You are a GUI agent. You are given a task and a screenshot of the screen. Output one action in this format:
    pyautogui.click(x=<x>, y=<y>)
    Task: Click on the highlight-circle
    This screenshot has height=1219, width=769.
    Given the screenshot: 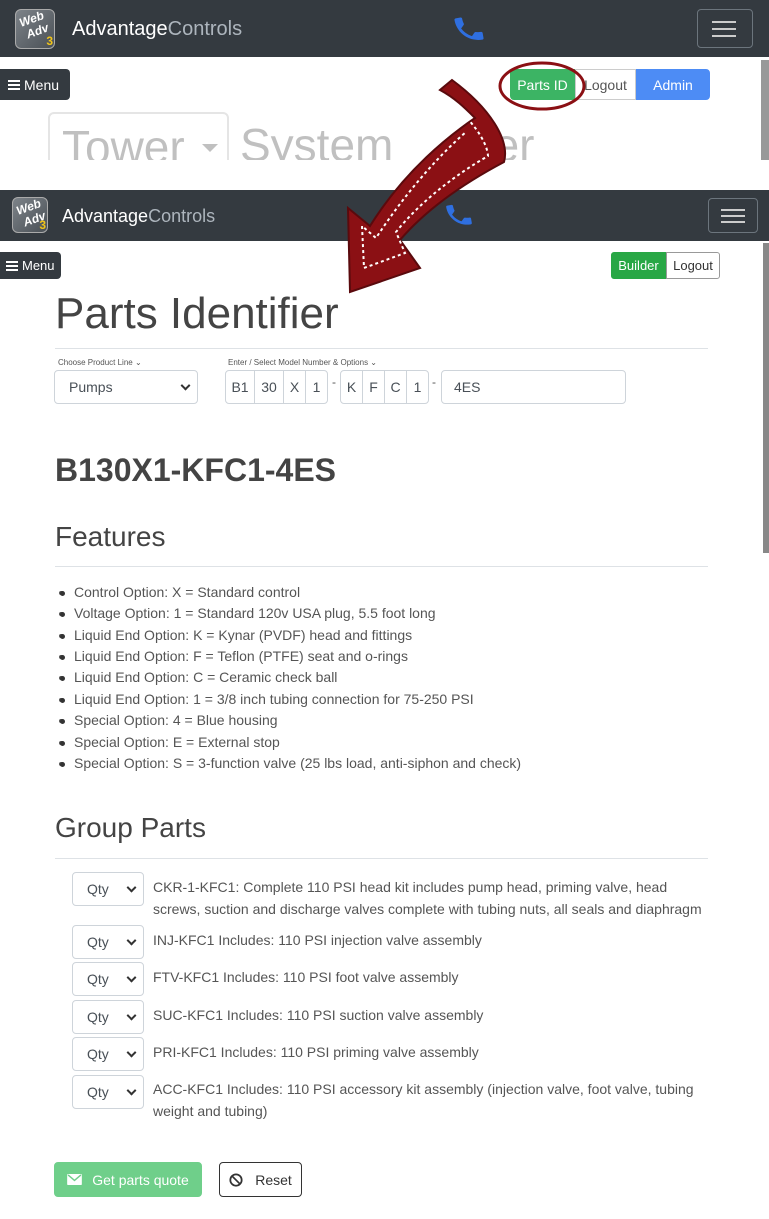 What is the action you would take?
    pyautogui.click(x=542, y=86)
    